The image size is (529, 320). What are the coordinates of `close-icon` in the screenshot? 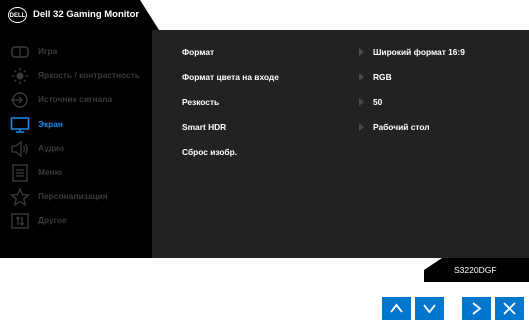 It's located at (509, 308).